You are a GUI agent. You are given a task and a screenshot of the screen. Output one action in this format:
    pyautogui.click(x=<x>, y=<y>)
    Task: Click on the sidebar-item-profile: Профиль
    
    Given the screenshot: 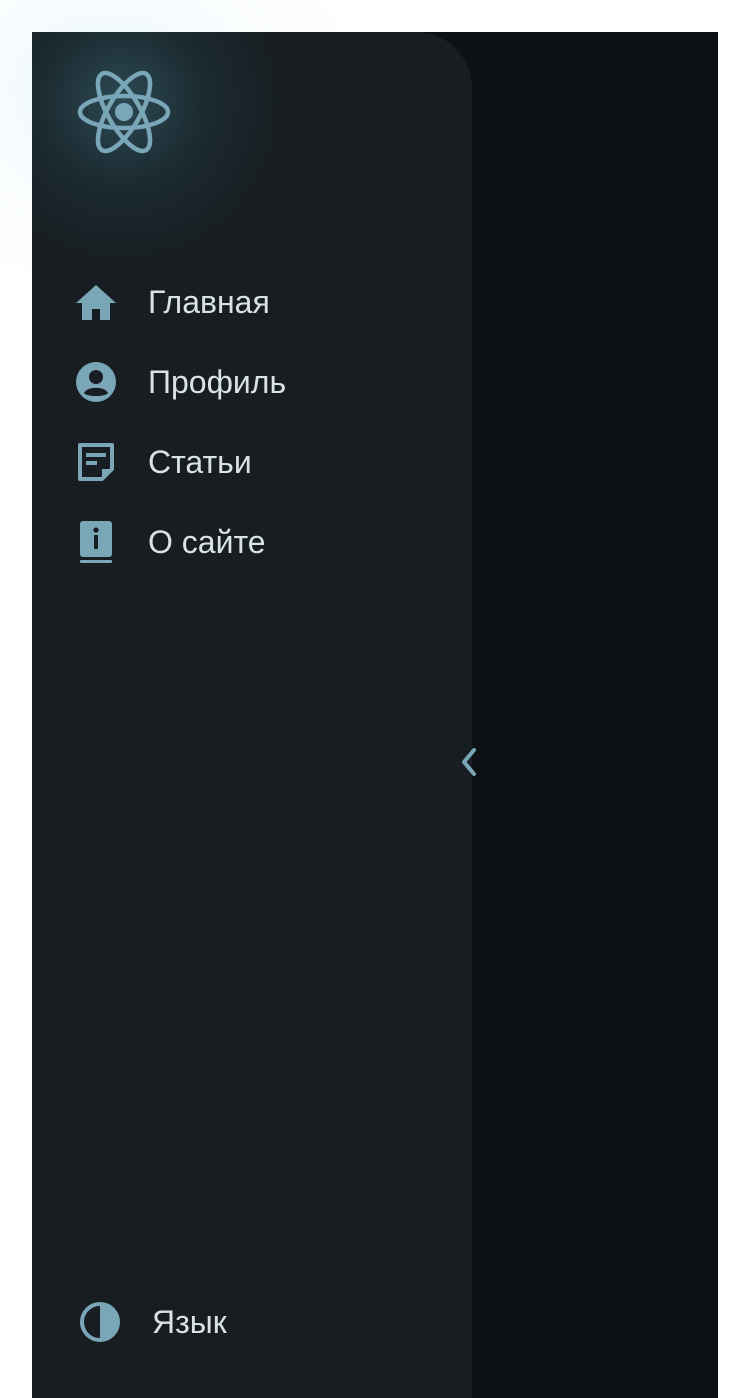 What is the action you would take?
    pyautogui.click(x=252, y=382)
    